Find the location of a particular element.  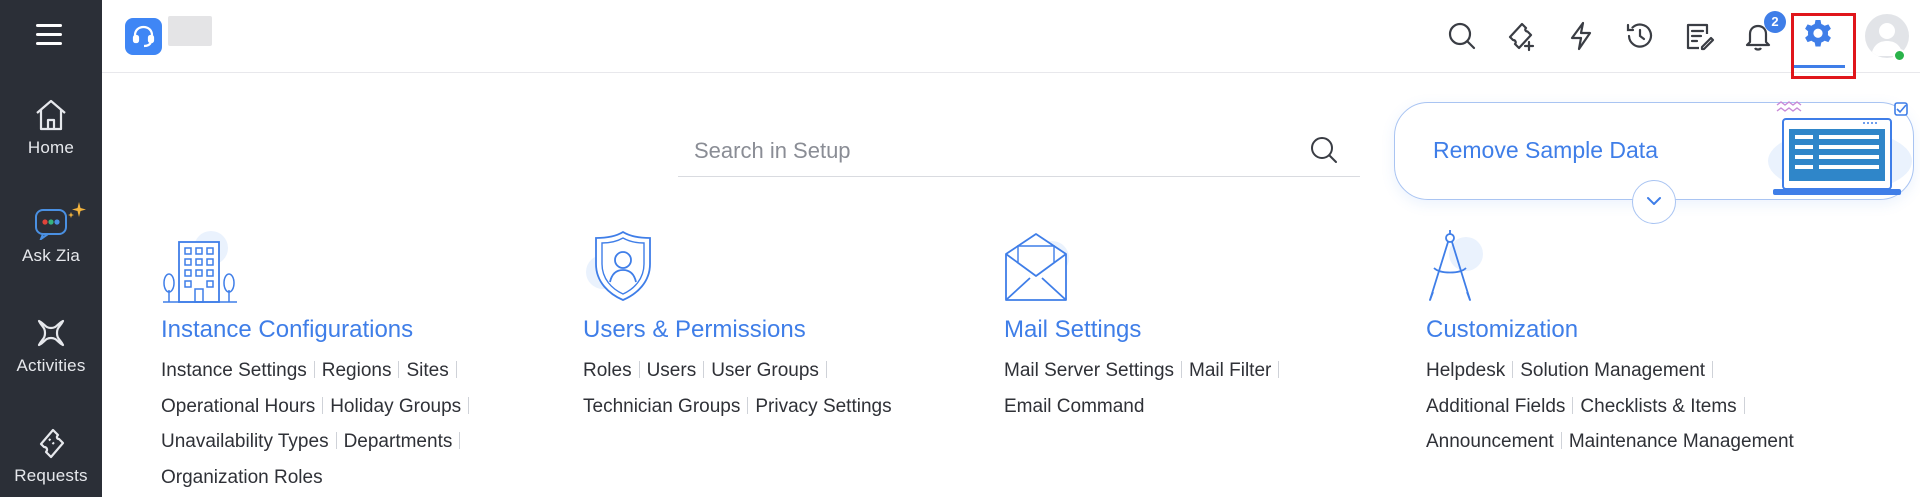

link-email-command: Email Command is located at coordinates (1074, 406).